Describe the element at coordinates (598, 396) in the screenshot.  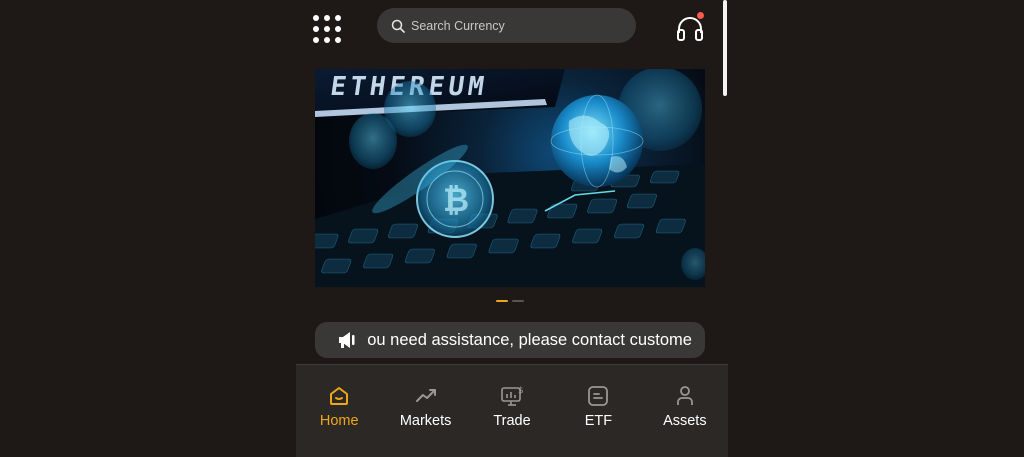
I see `etf-icon` at that location.